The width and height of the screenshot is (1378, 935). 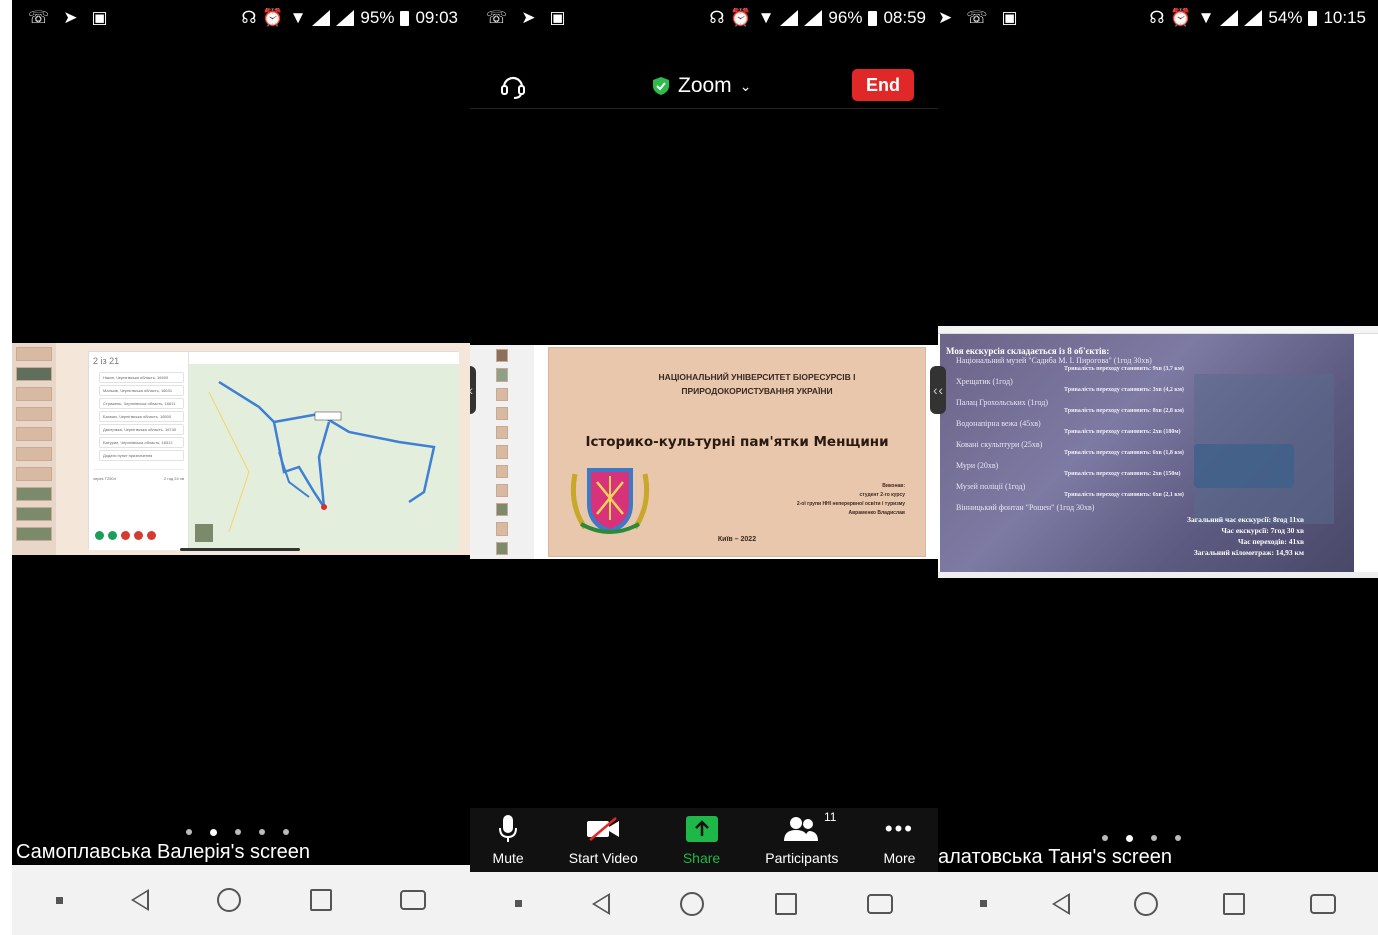 I want to click on slide-footer: Київ – 2022, so click(x=737, y=539).